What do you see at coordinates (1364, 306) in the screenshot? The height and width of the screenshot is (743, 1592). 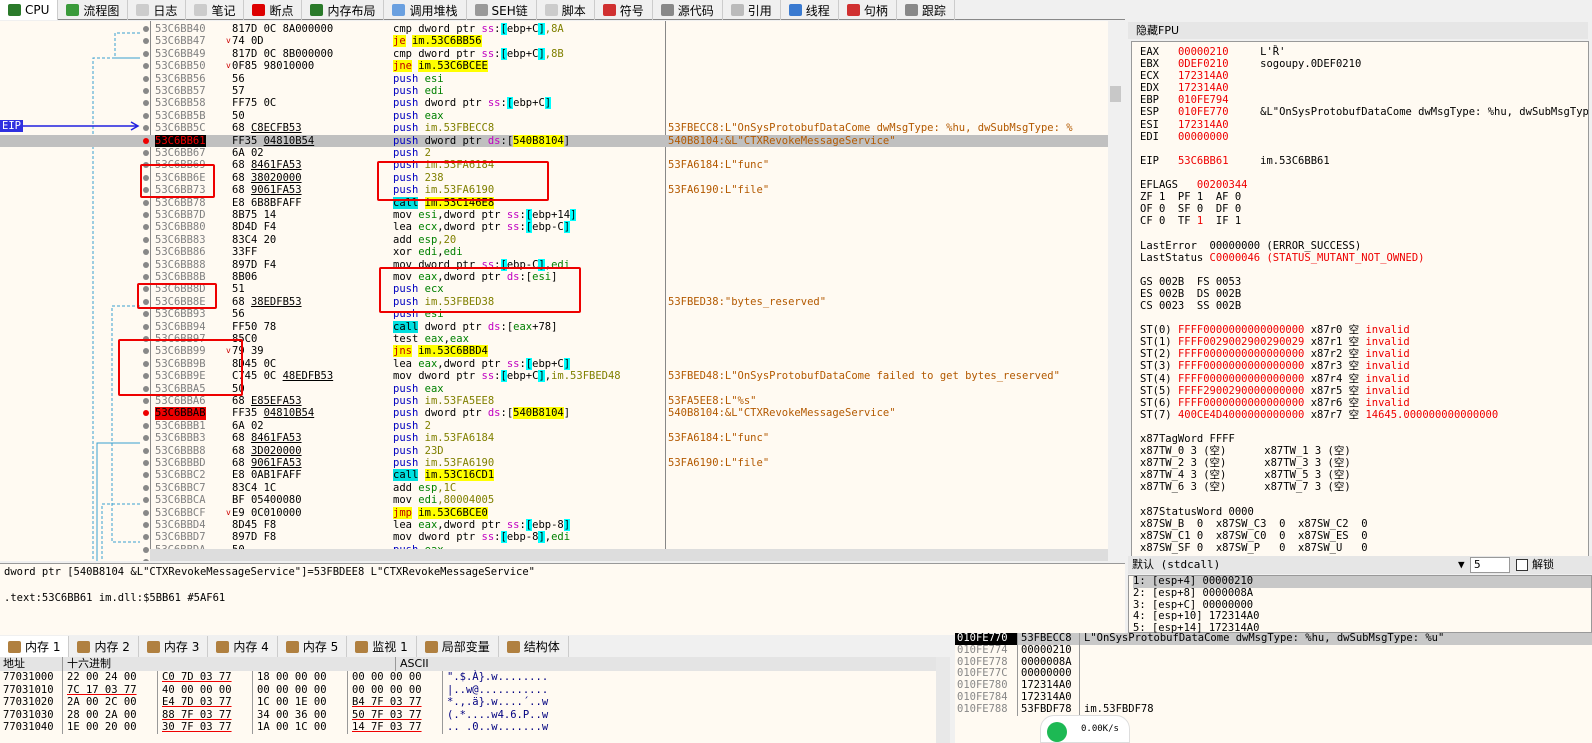 I see `segment-registers: CS 0023 SS 002B` at bounding box center [1364, 306].